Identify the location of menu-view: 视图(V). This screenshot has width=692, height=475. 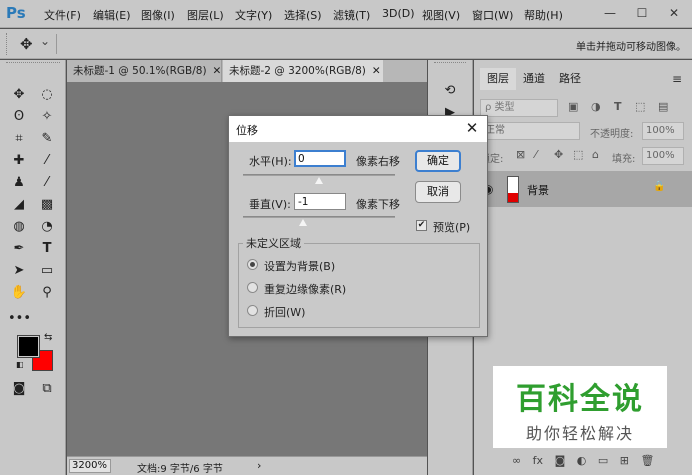
(441, 15).